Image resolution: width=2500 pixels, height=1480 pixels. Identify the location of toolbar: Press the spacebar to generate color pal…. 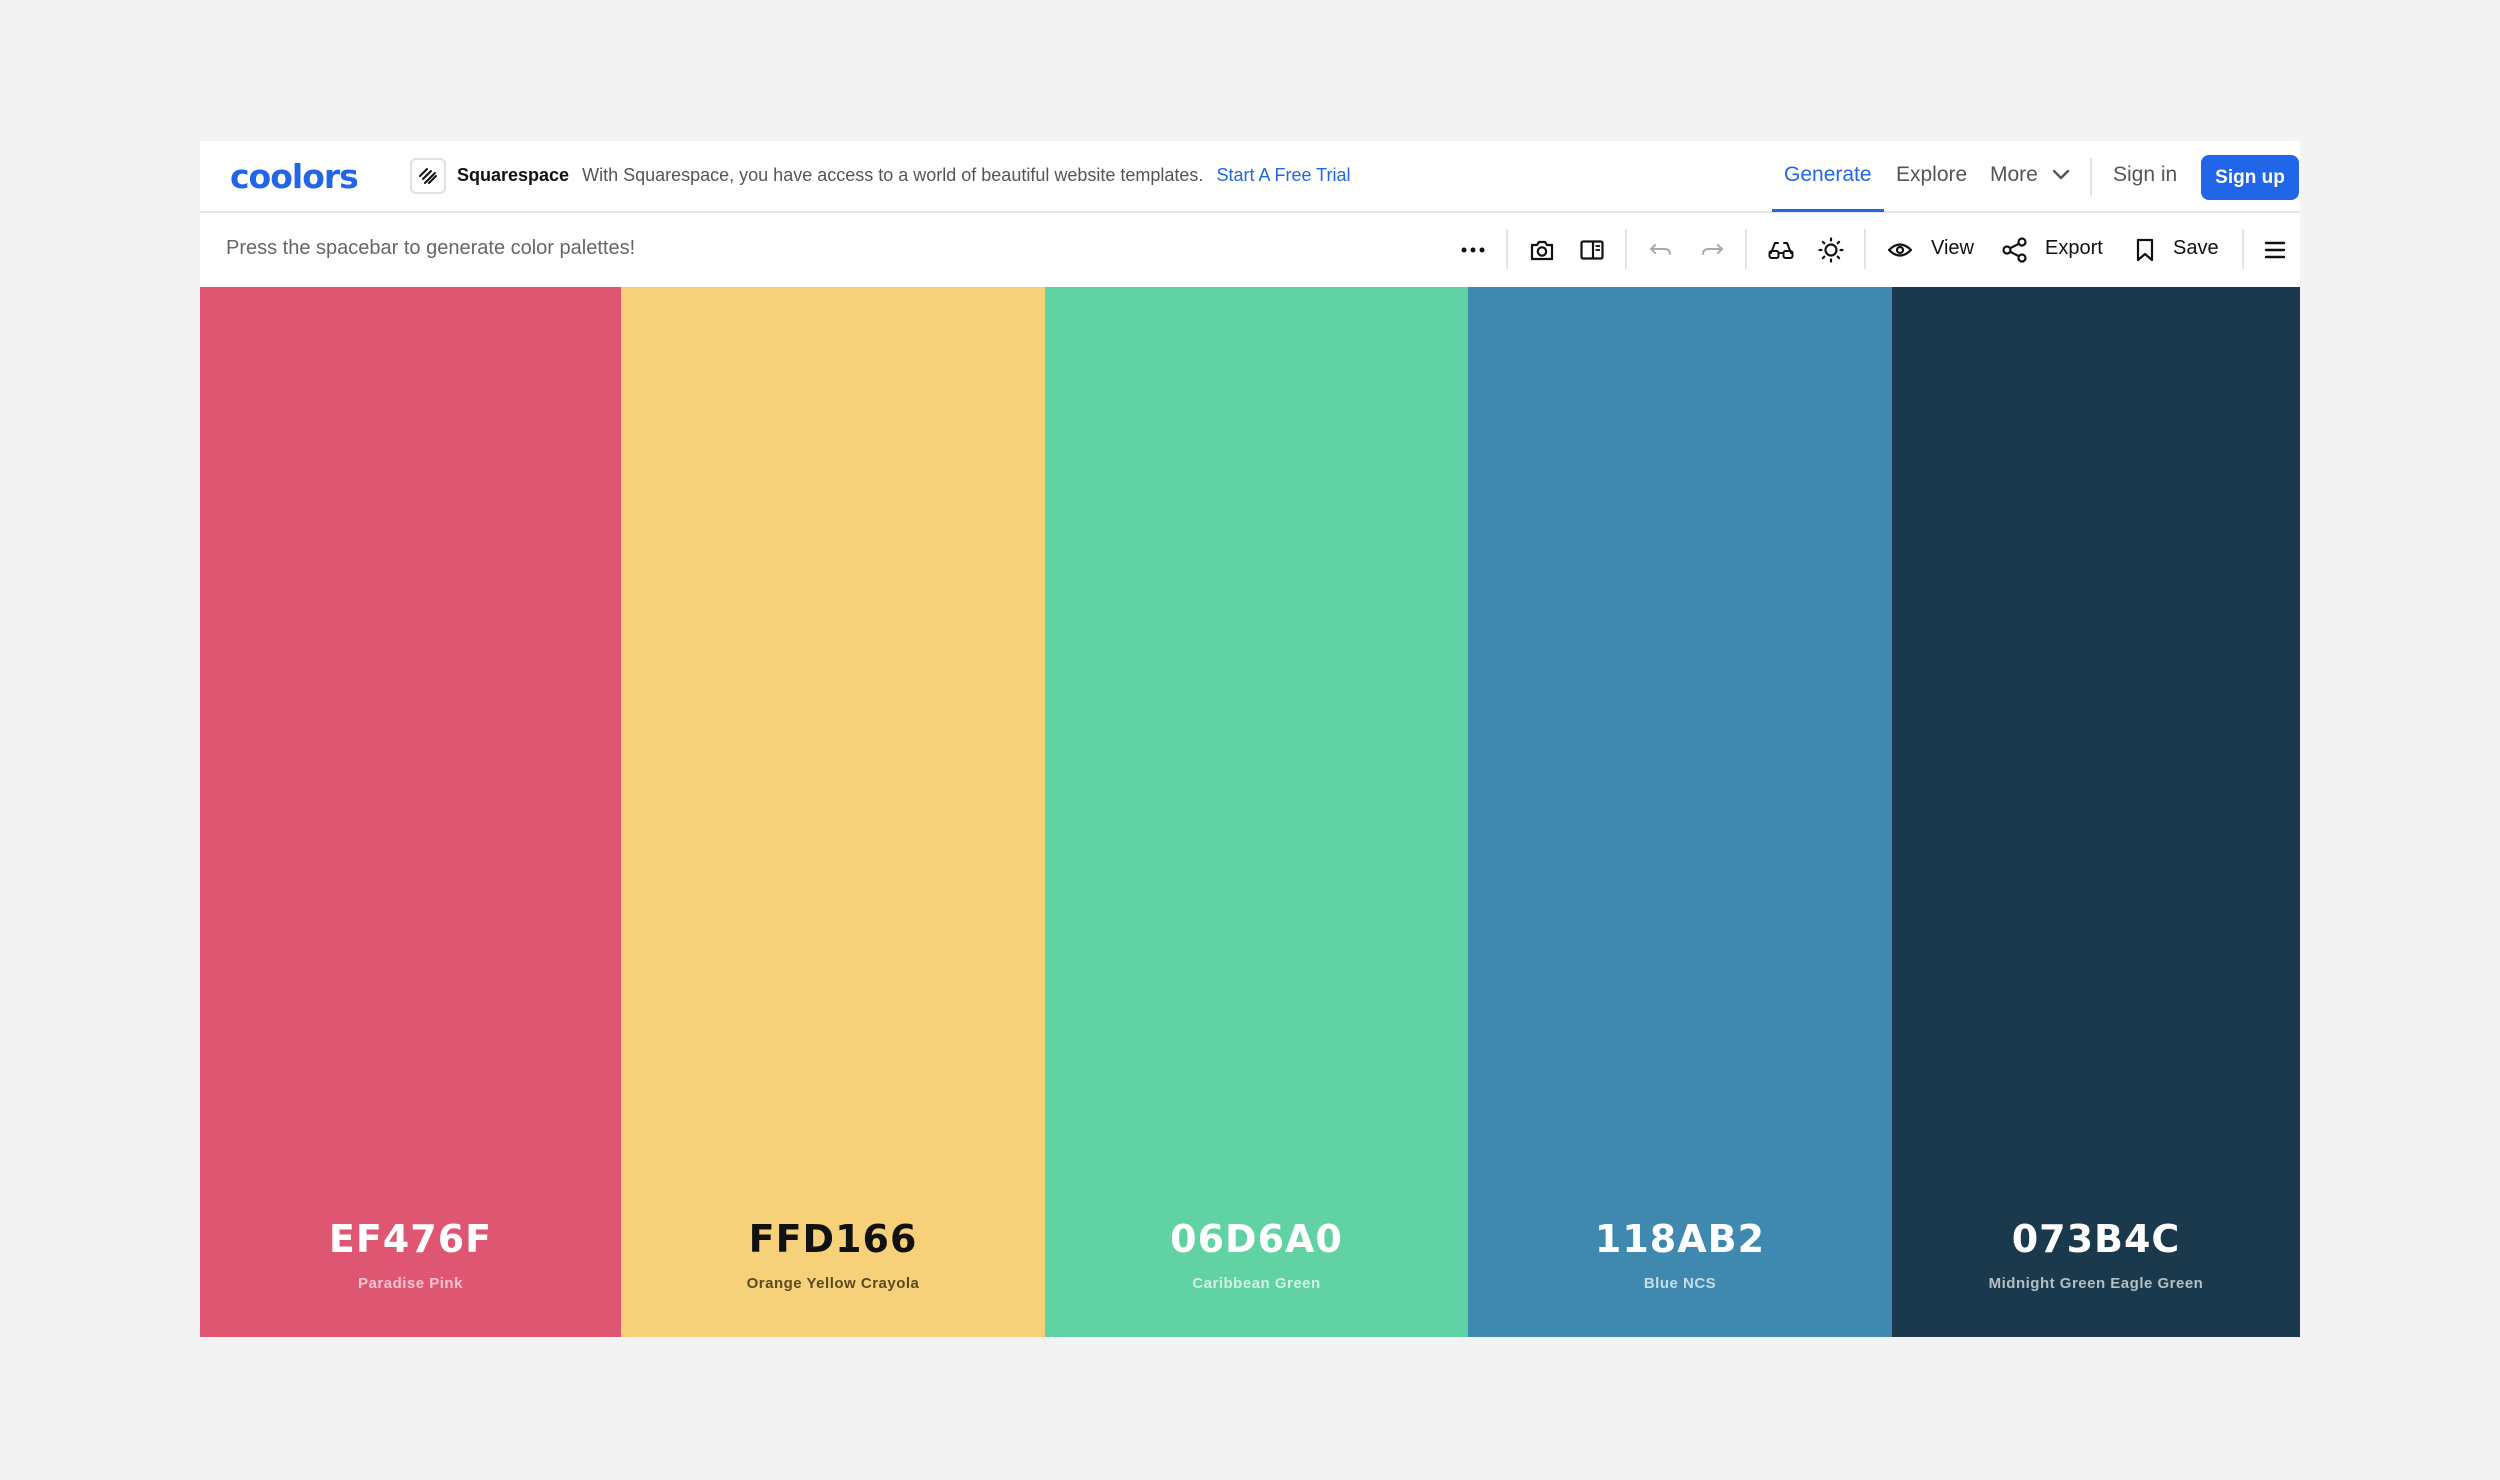
(1250, 249).